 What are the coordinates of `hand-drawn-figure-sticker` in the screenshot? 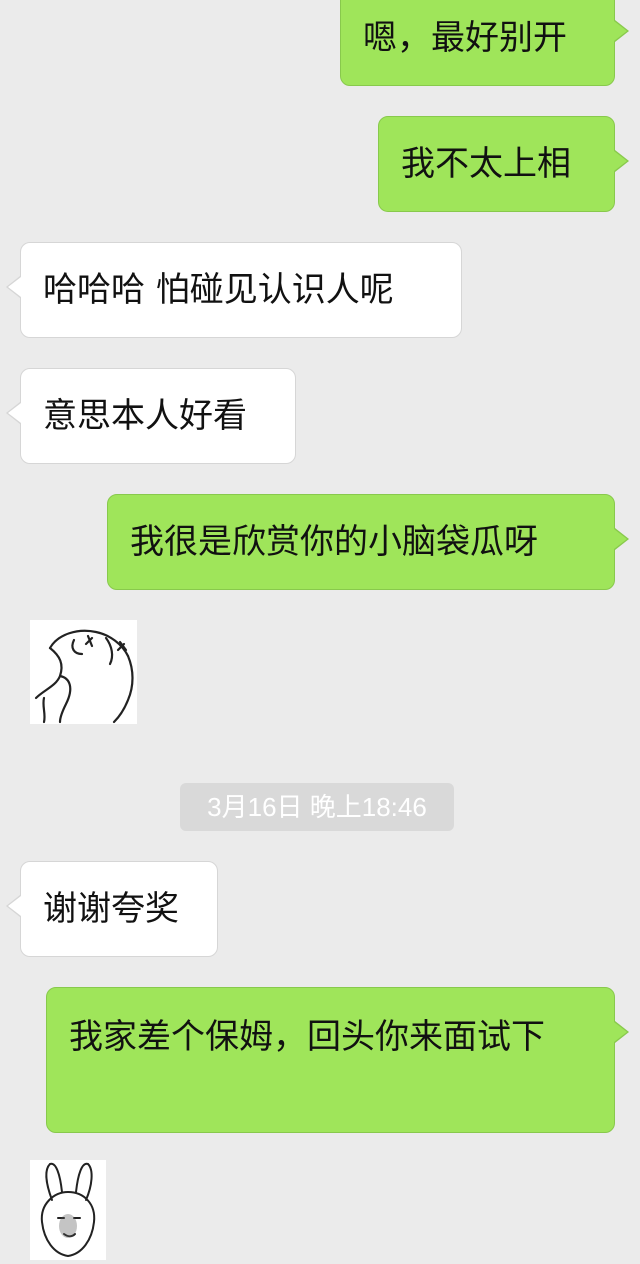 It's located at (83, 672).